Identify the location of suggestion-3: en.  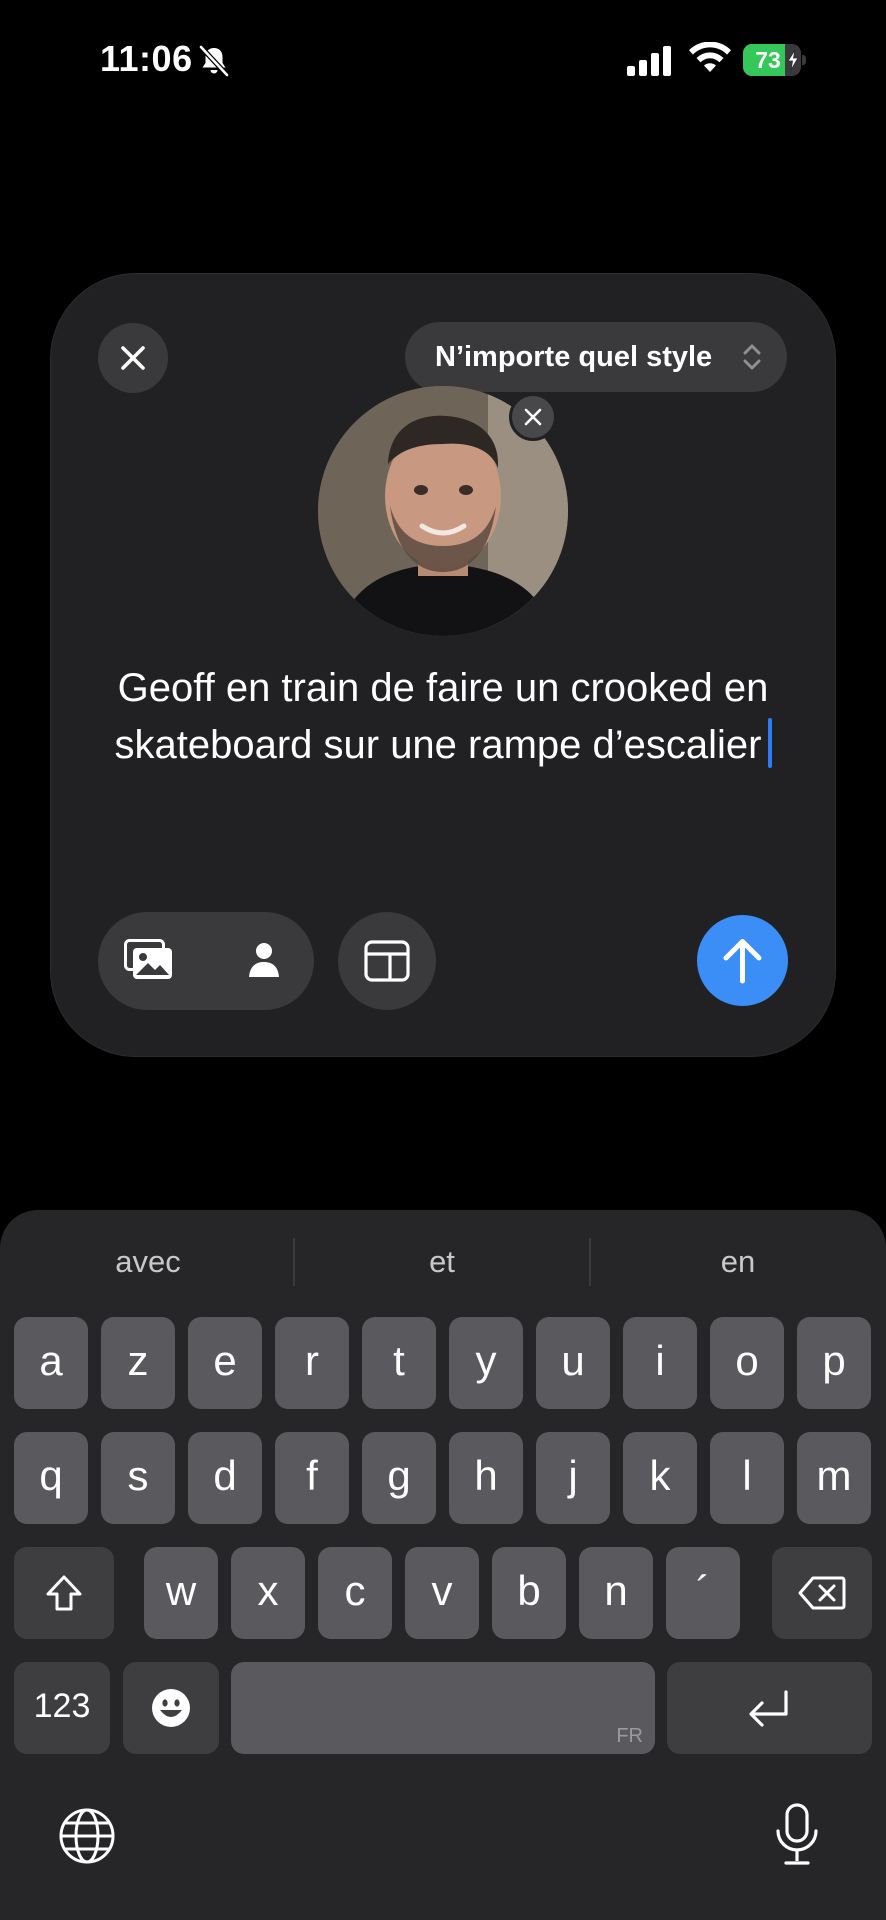
(738, 1262).